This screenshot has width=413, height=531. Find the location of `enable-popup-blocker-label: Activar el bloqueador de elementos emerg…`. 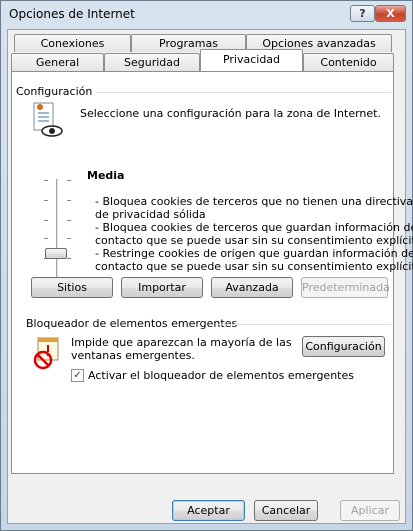

enable-popup-blocker-label: Activar el bloqueador de elementos emerg… is located at coordinates (221, 375).